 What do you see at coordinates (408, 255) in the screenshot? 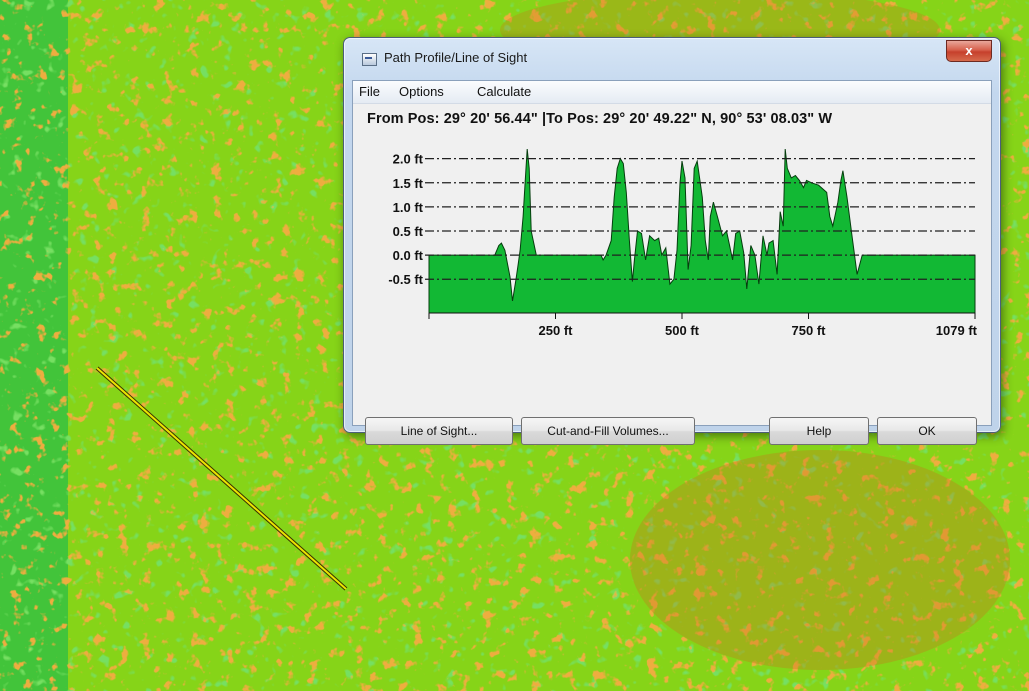
I see `y-tick-label-4: 0.0 ft` at bounding box center [408, 255].